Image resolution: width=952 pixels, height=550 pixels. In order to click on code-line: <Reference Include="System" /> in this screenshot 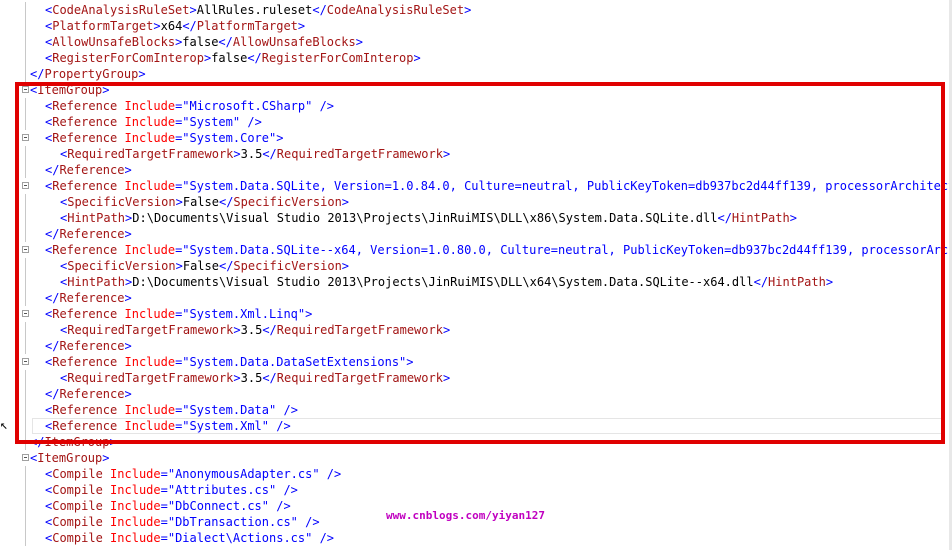, I will do `click(484, 122)`.